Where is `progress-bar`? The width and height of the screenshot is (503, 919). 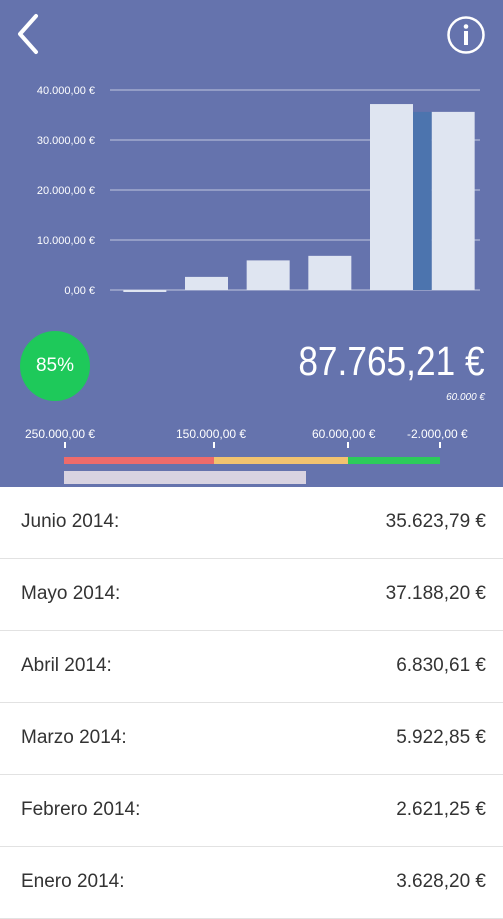 progress-bar is located at coordinates (185, 477).